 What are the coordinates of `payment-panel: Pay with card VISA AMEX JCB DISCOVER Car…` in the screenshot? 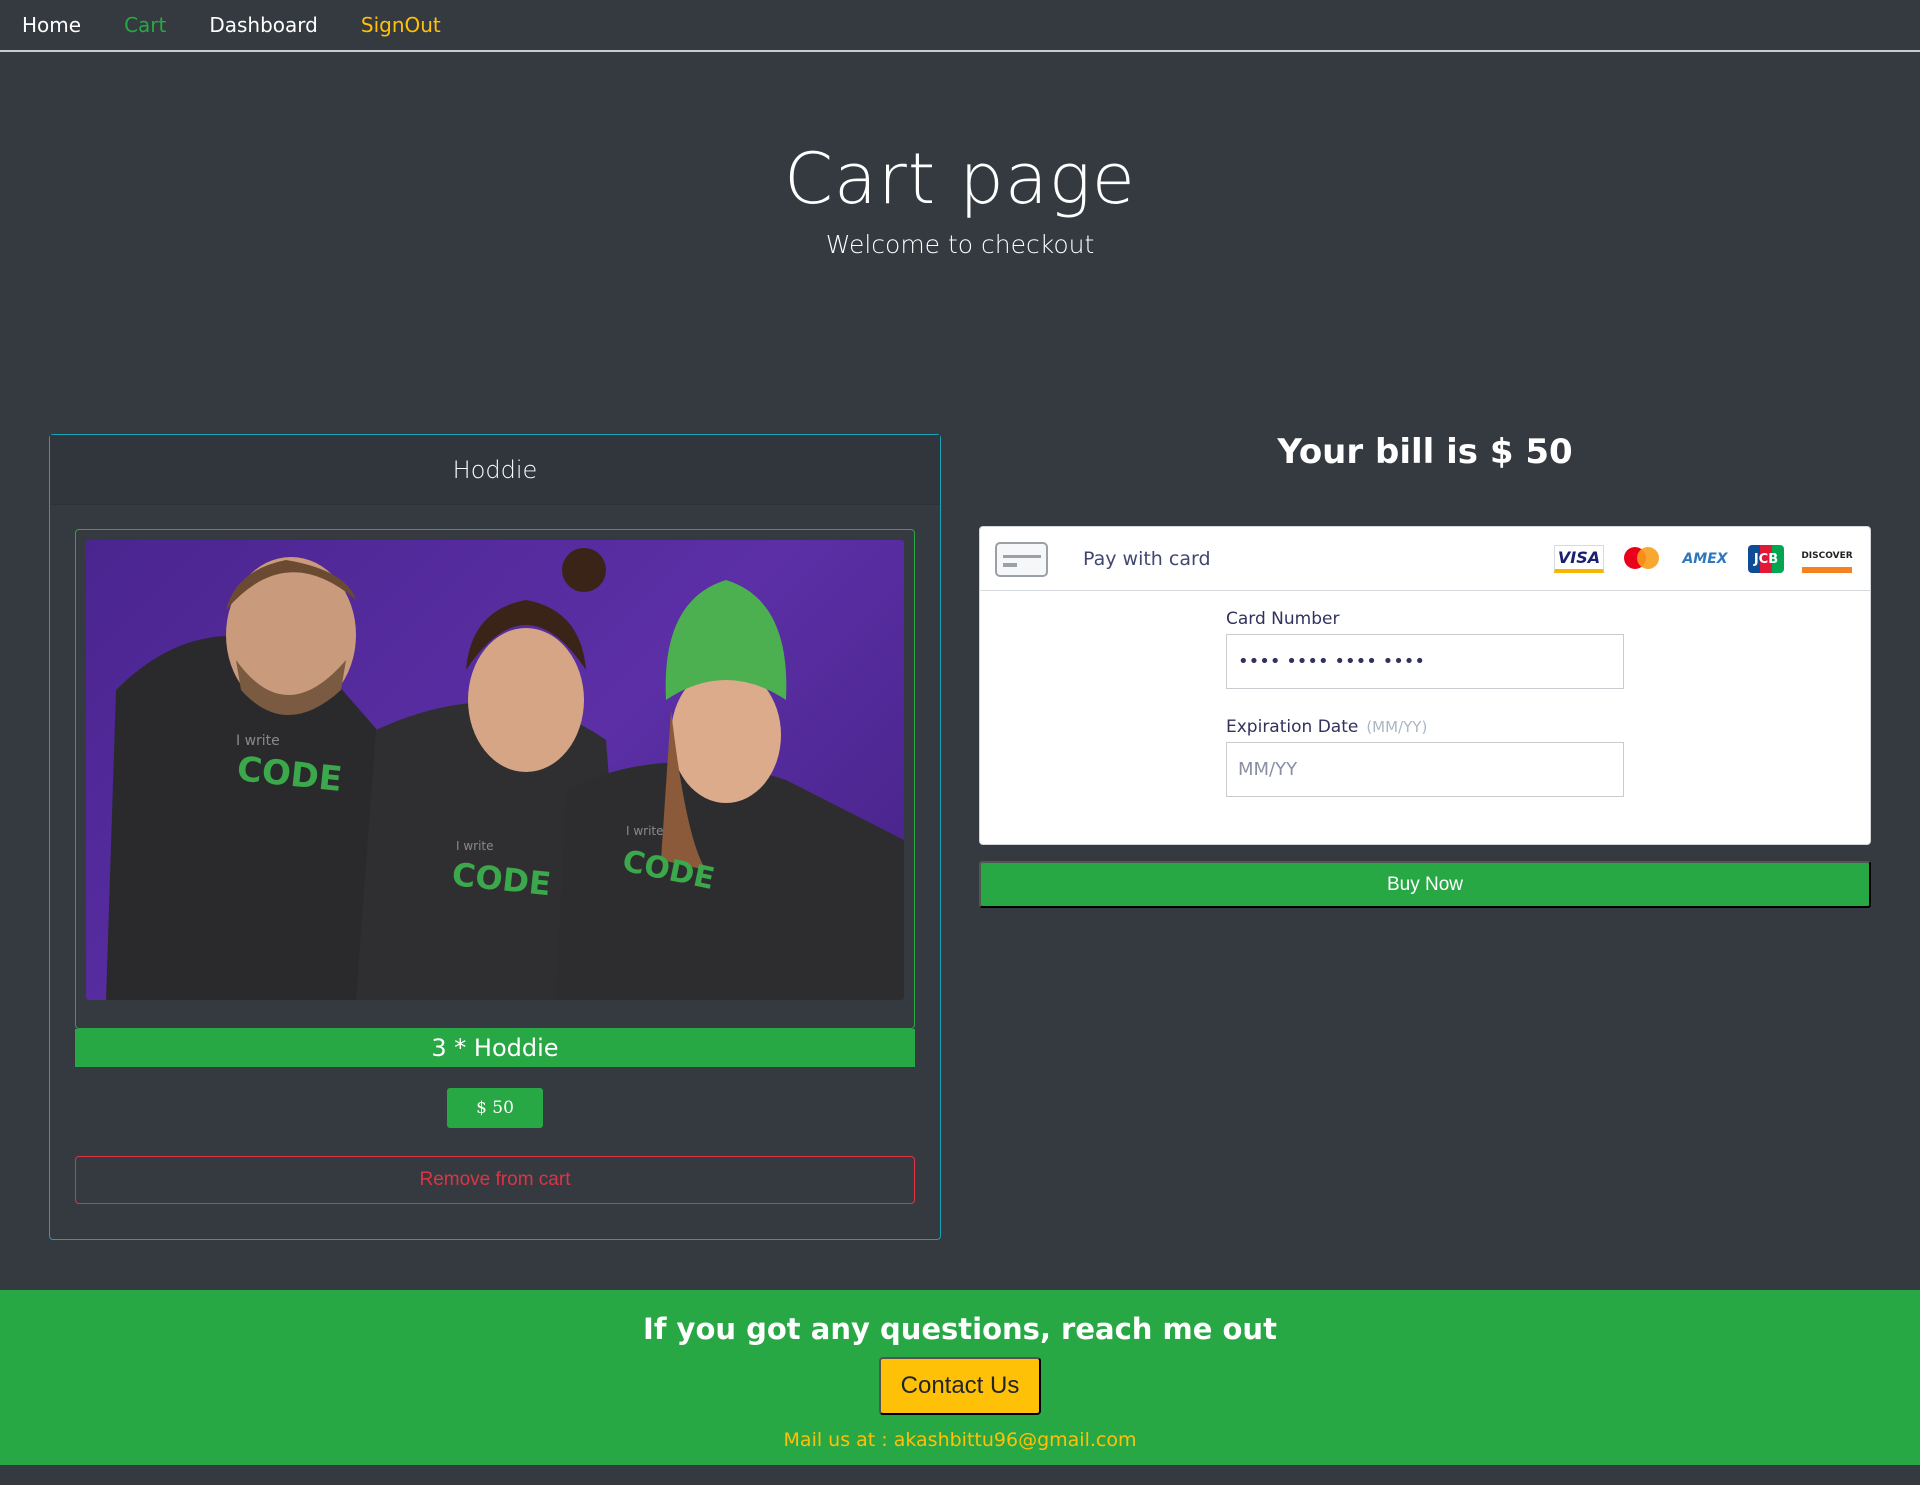 It's located at (1425, 685).